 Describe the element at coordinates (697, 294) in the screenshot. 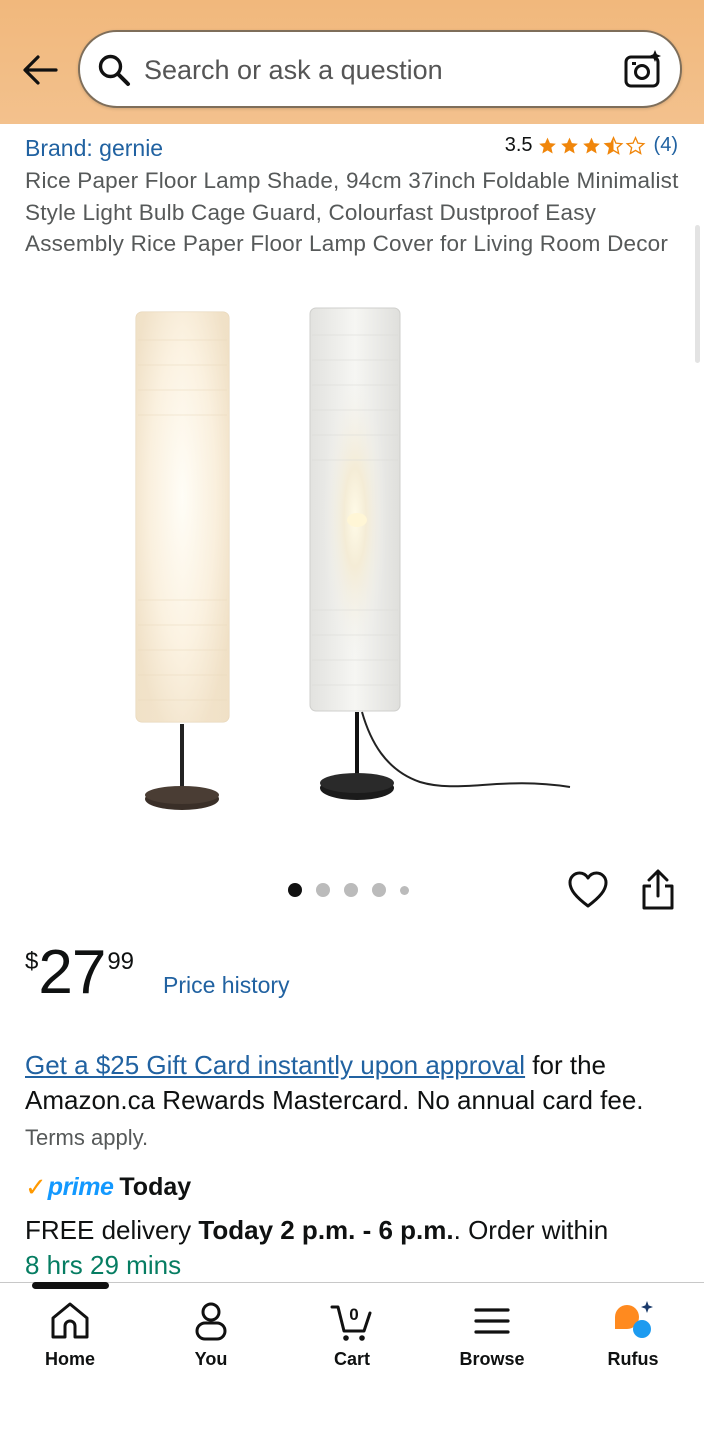

I see `scrollbar` at that location.